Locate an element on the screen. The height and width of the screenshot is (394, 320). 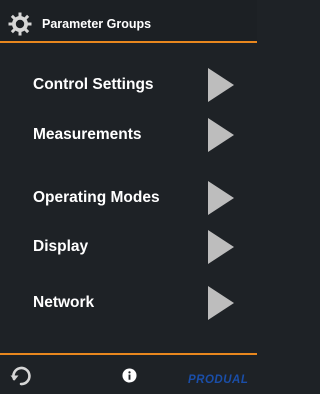
menu-item-control-settings: Control Settings is located at coordinates (128, 85).